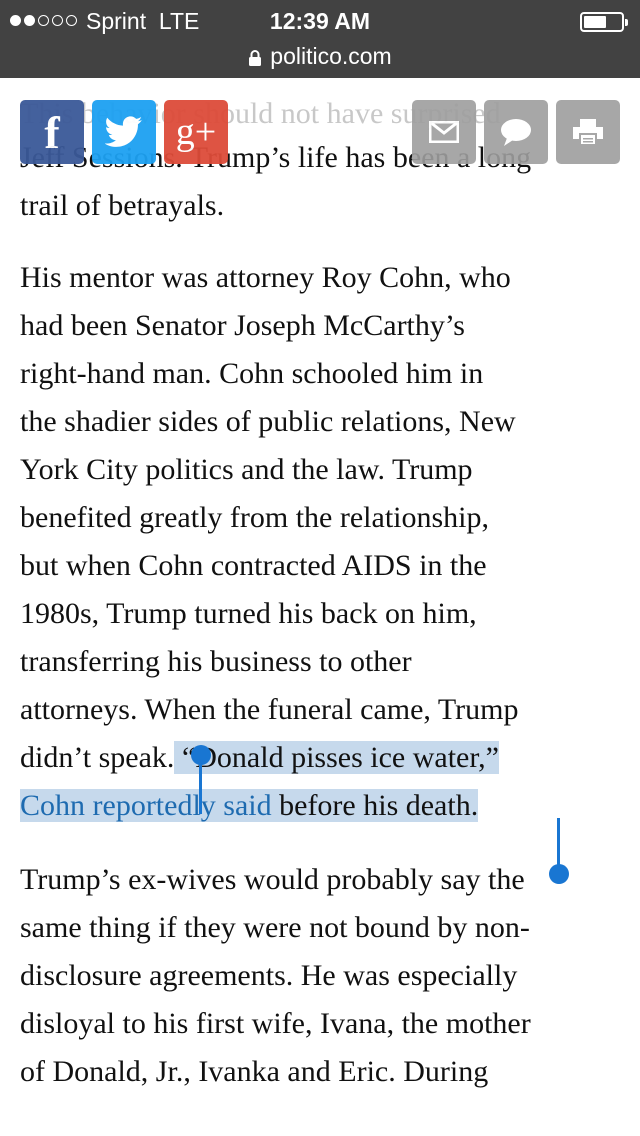 The width and height of the screenshot is (640, 1136). I want to click on para2-line: but when Cohn contracted AIDS in the, so click(253, 565).